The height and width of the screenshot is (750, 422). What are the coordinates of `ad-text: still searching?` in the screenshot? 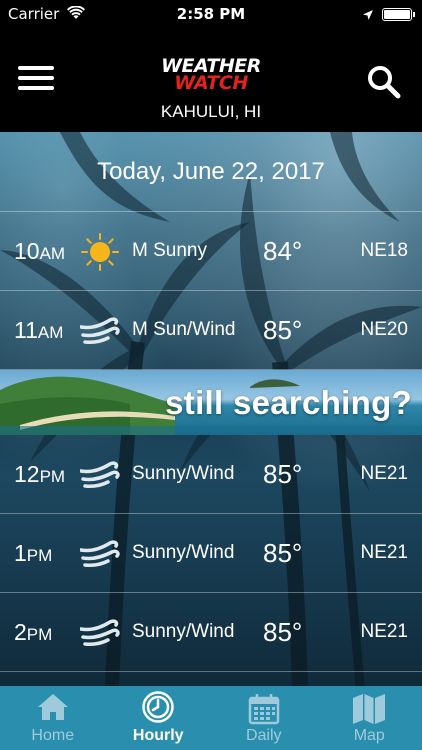 It's located at (288, 402).